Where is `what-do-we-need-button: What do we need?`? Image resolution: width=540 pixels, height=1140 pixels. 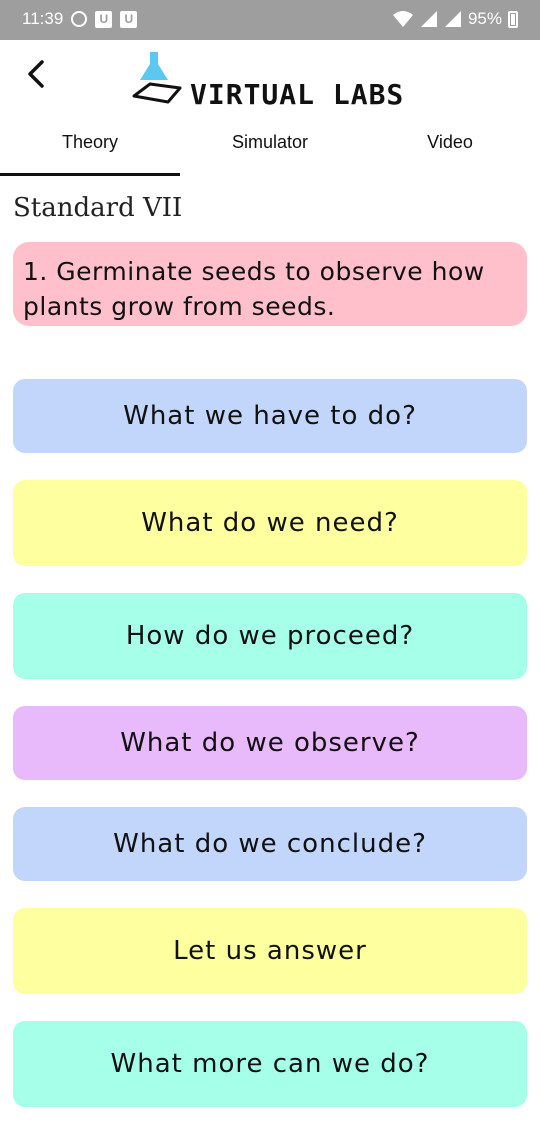
what-do-we-need-button: What do we need? is located at coordinates (270, 523).